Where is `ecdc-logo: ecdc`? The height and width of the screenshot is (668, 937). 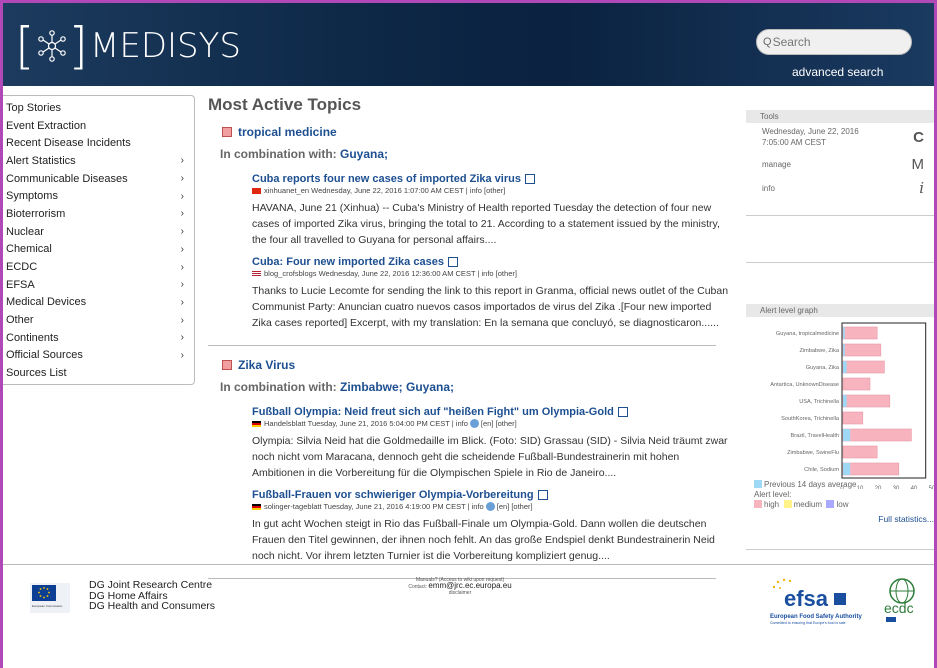
ecdc-logo: ecdc is located at coordinates (905, 600).